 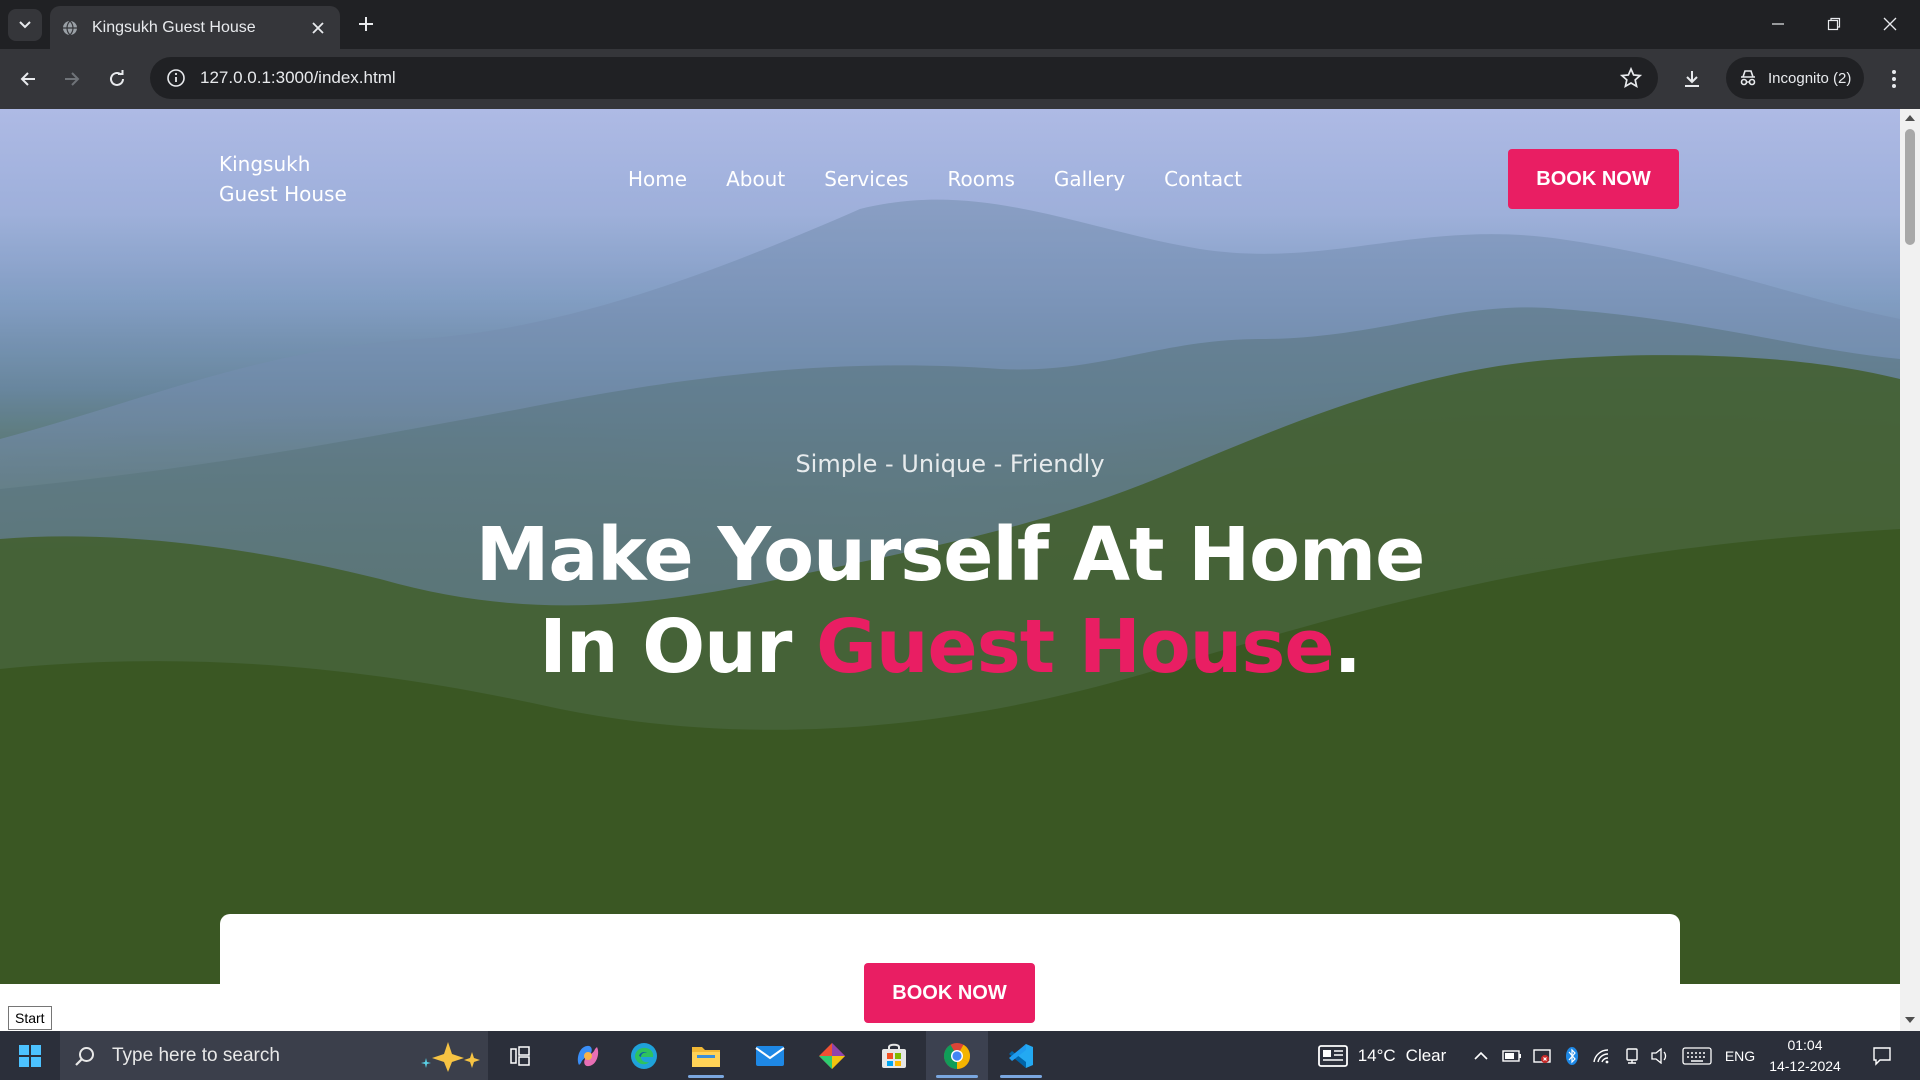 What do you see at coordinates (1426, 1055) in the screenshot?
I see `weather-description: Clear` at bounding box center [1426, 1055].